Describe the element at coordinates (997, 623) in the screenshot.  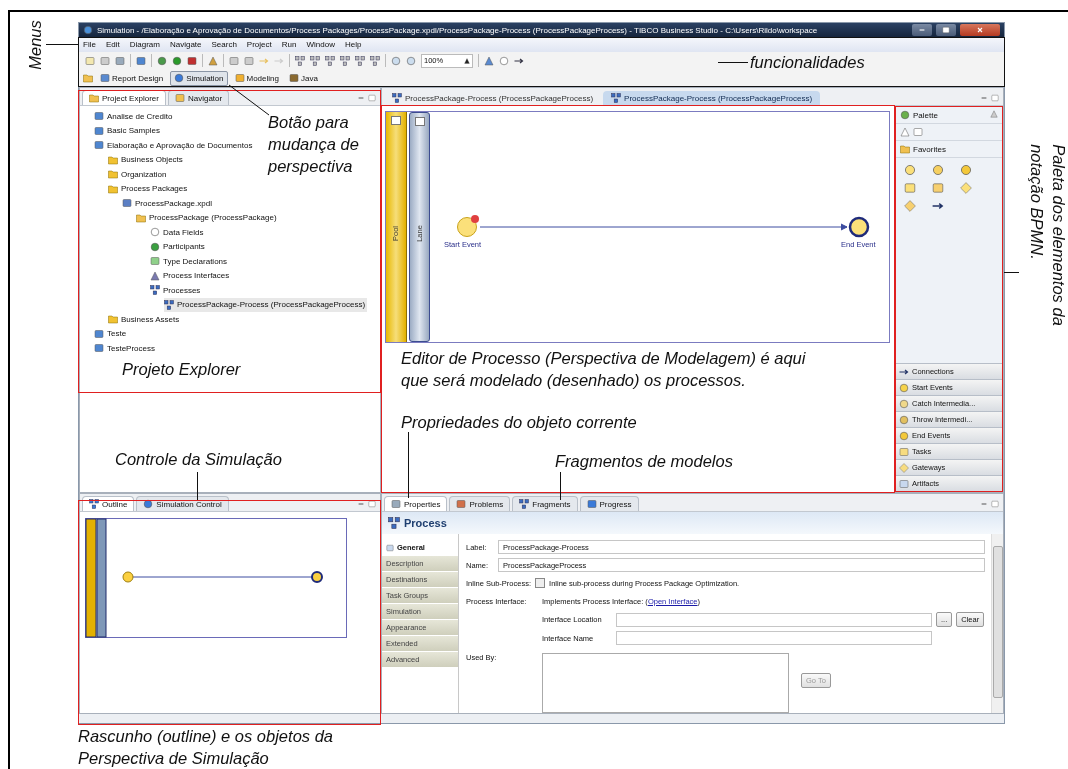
I see `scrollbar` at that location.